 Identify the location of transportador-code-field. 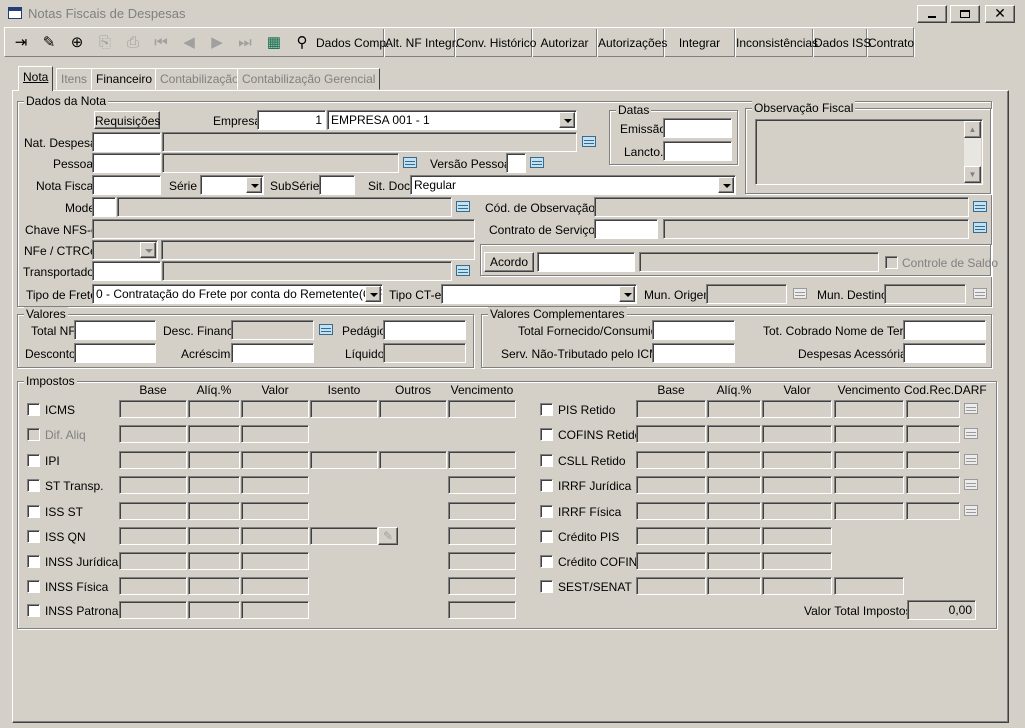
(126, 271).